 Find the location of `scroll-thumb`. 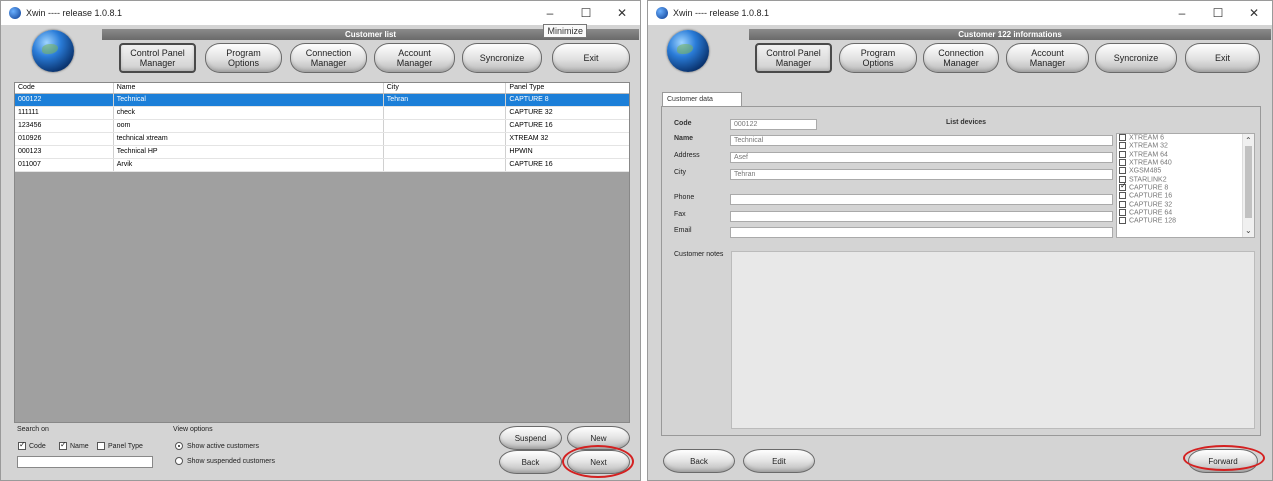

scroll-thumb is located at coordinates (1248, 182).